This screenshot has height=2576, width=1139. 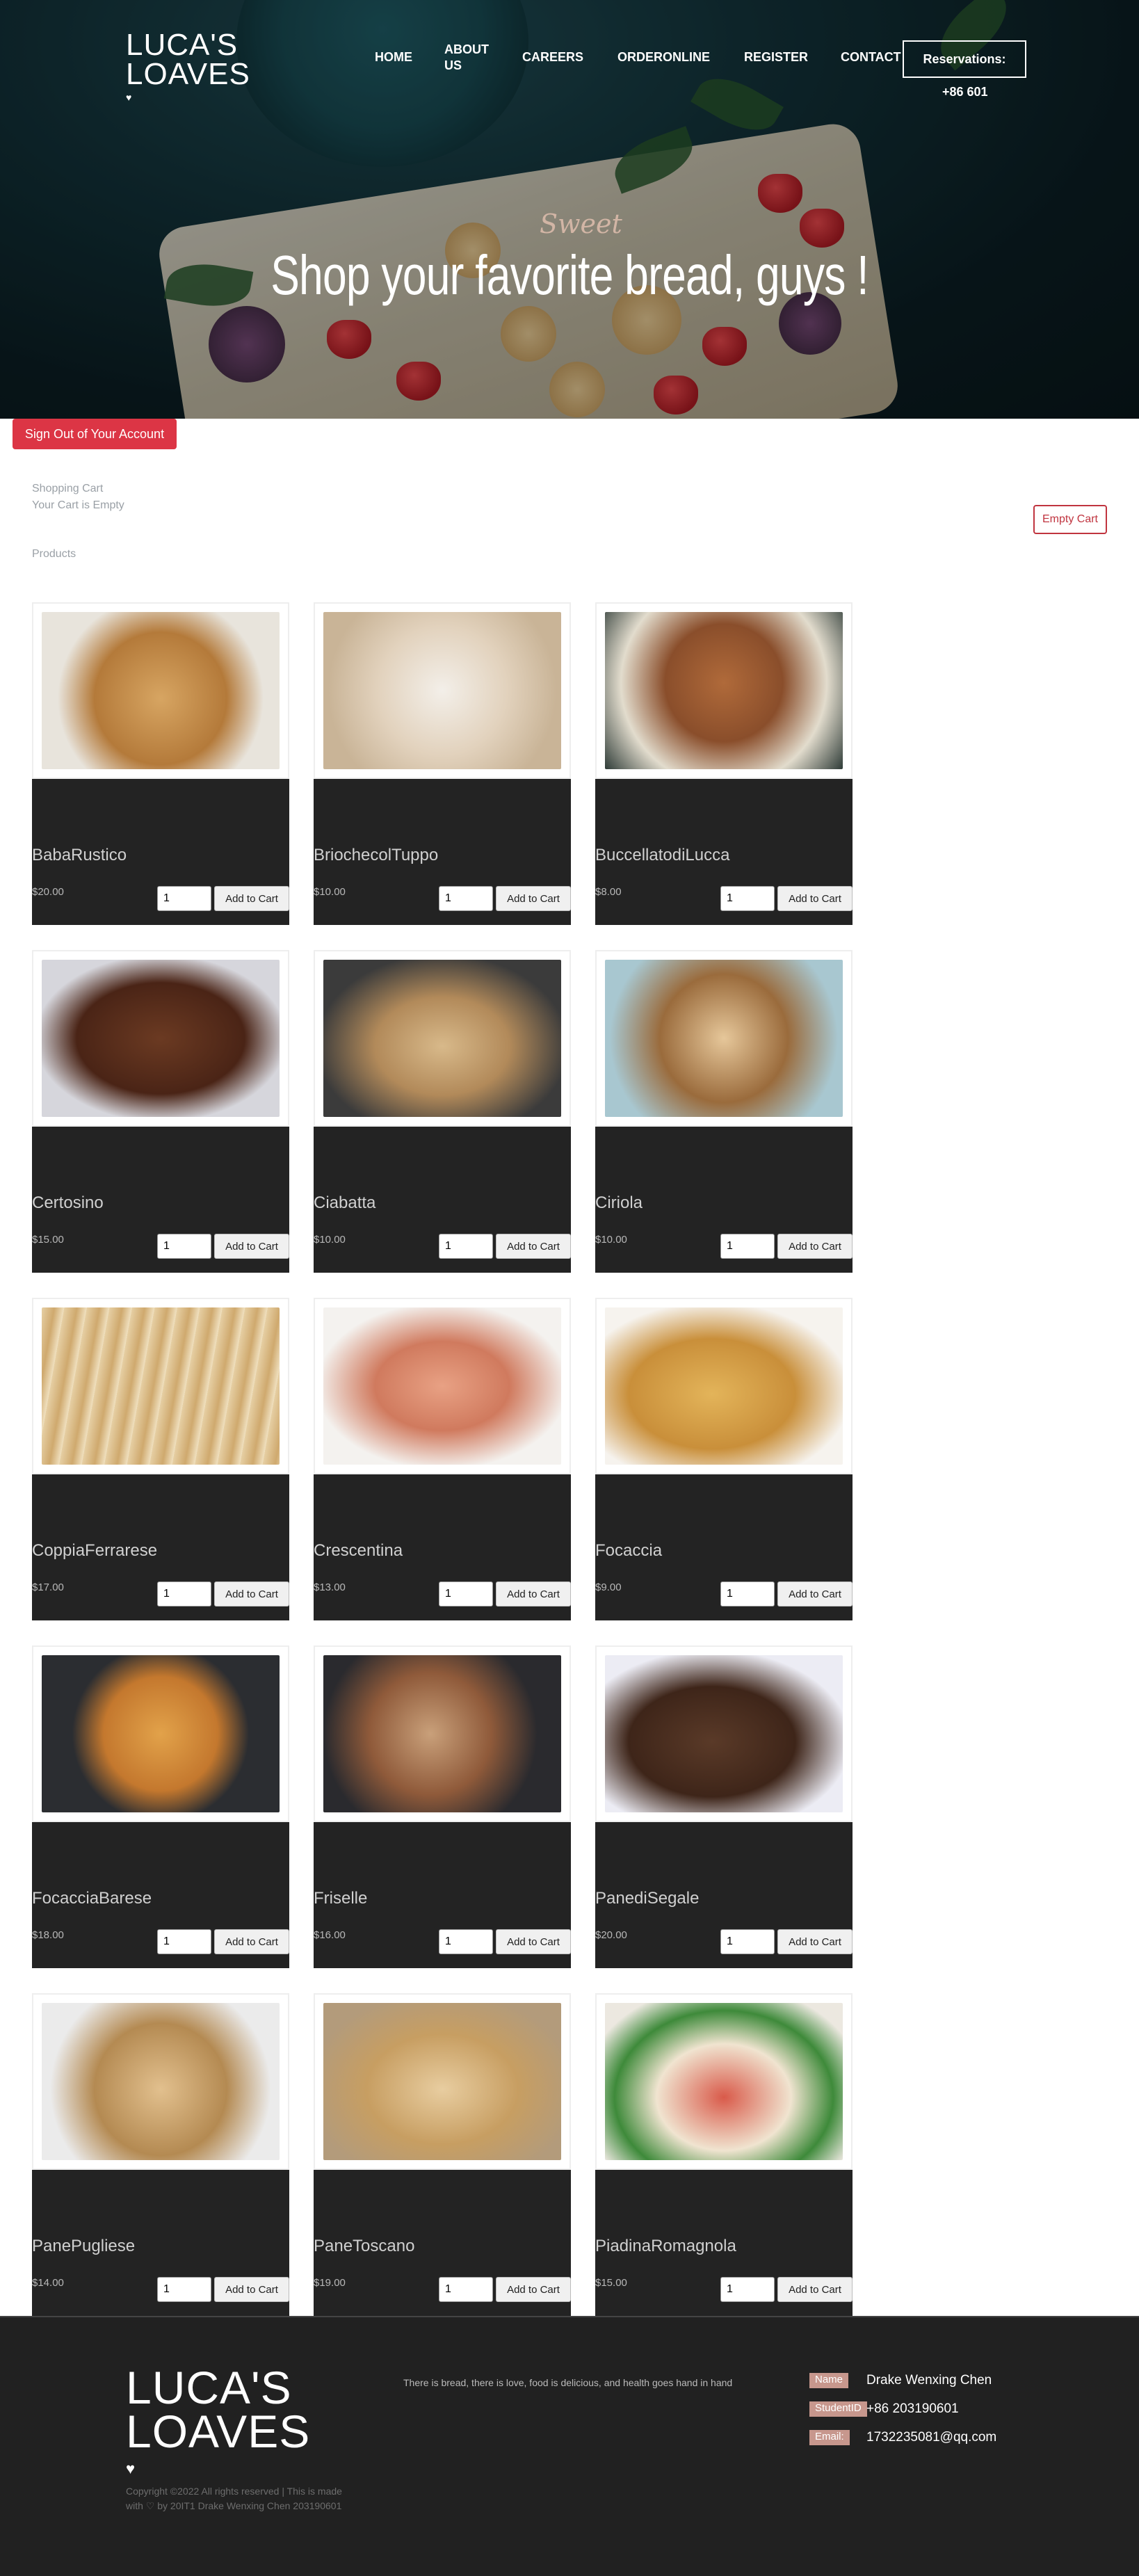 I want to click on product-card: BriochecolTuppo $10.00 Add to Cart, so click(x=442, y=763).